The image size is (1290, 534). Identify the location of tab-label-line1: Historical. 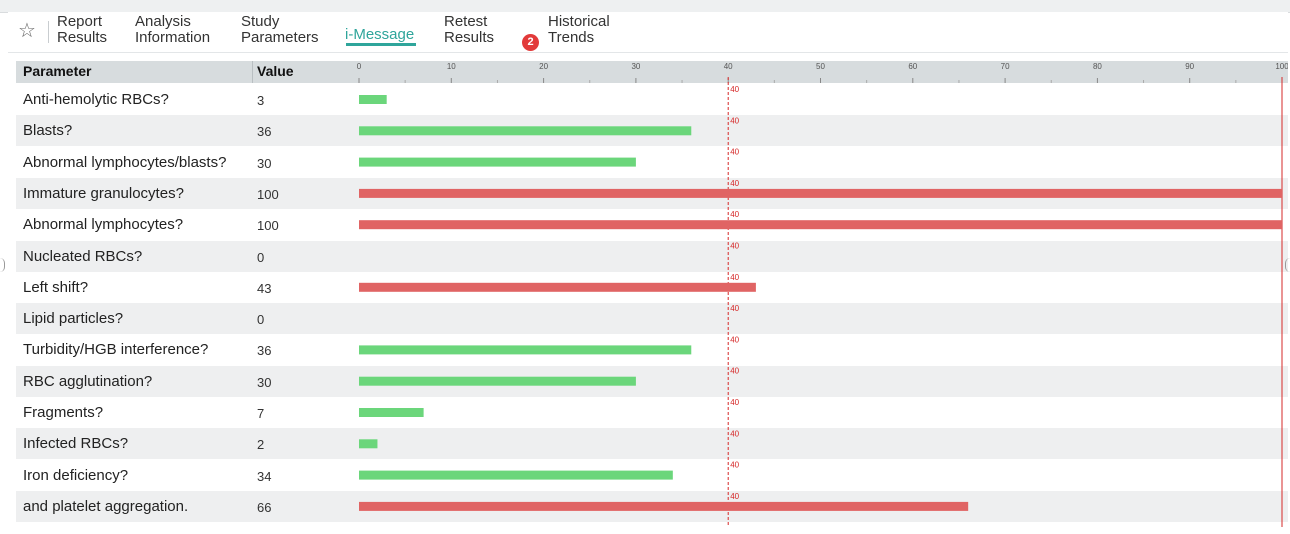
(579, 21).